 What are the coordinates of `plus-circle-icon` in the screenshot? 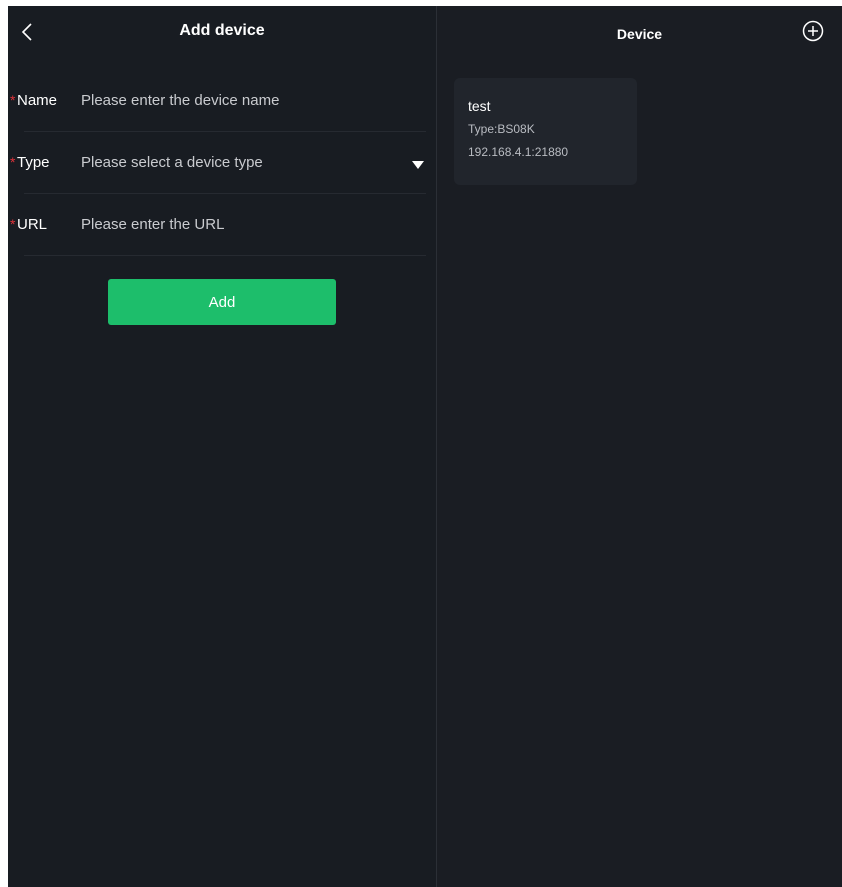 It's located at (813, 31).